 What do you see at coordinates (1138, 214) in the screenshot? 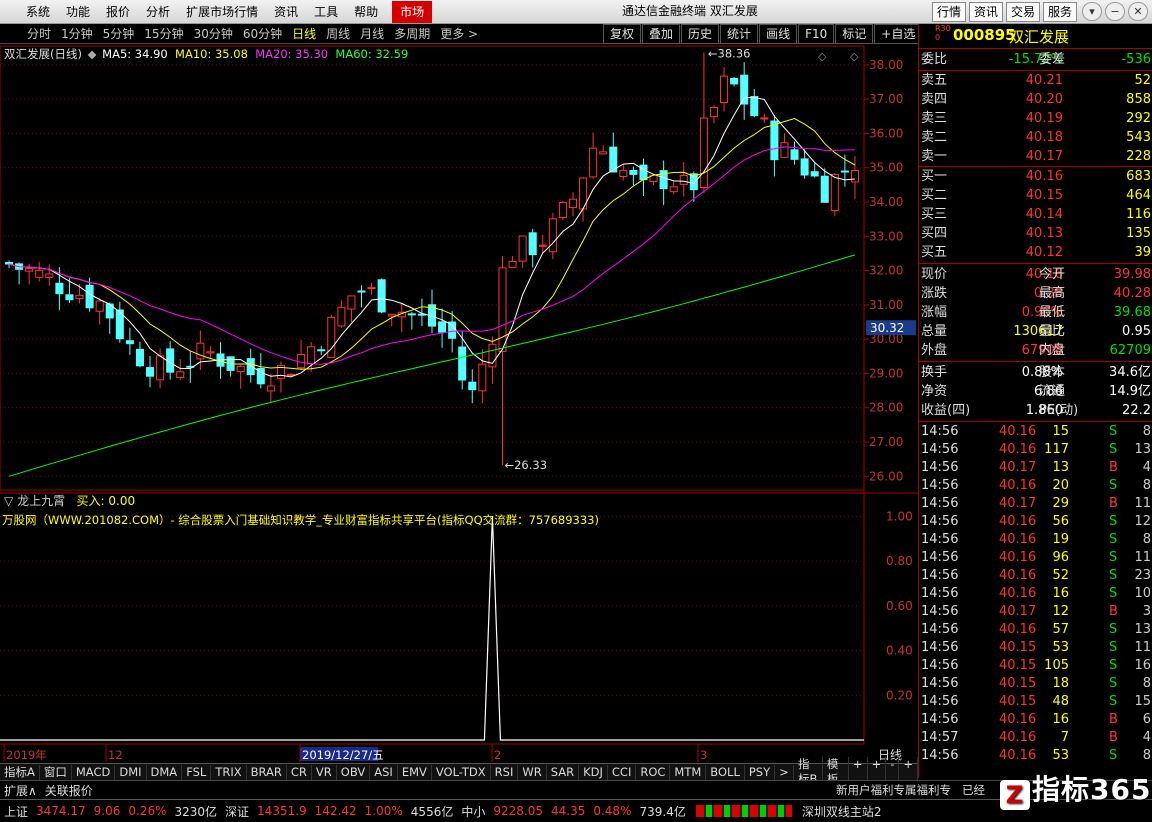
I see `bid-row-volume: 116` at bounding box center [1138, 214].